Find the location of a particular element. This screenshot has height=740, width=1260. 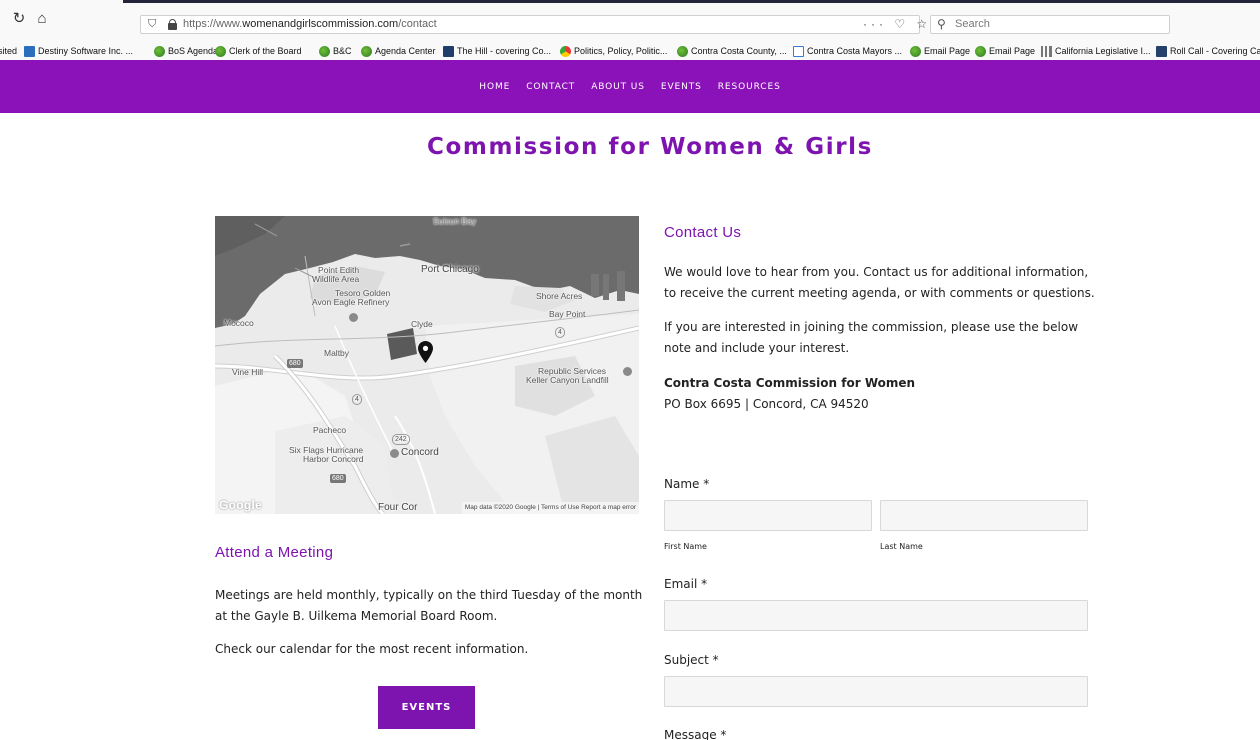

map-graphic is located at coordinates (427, 365).